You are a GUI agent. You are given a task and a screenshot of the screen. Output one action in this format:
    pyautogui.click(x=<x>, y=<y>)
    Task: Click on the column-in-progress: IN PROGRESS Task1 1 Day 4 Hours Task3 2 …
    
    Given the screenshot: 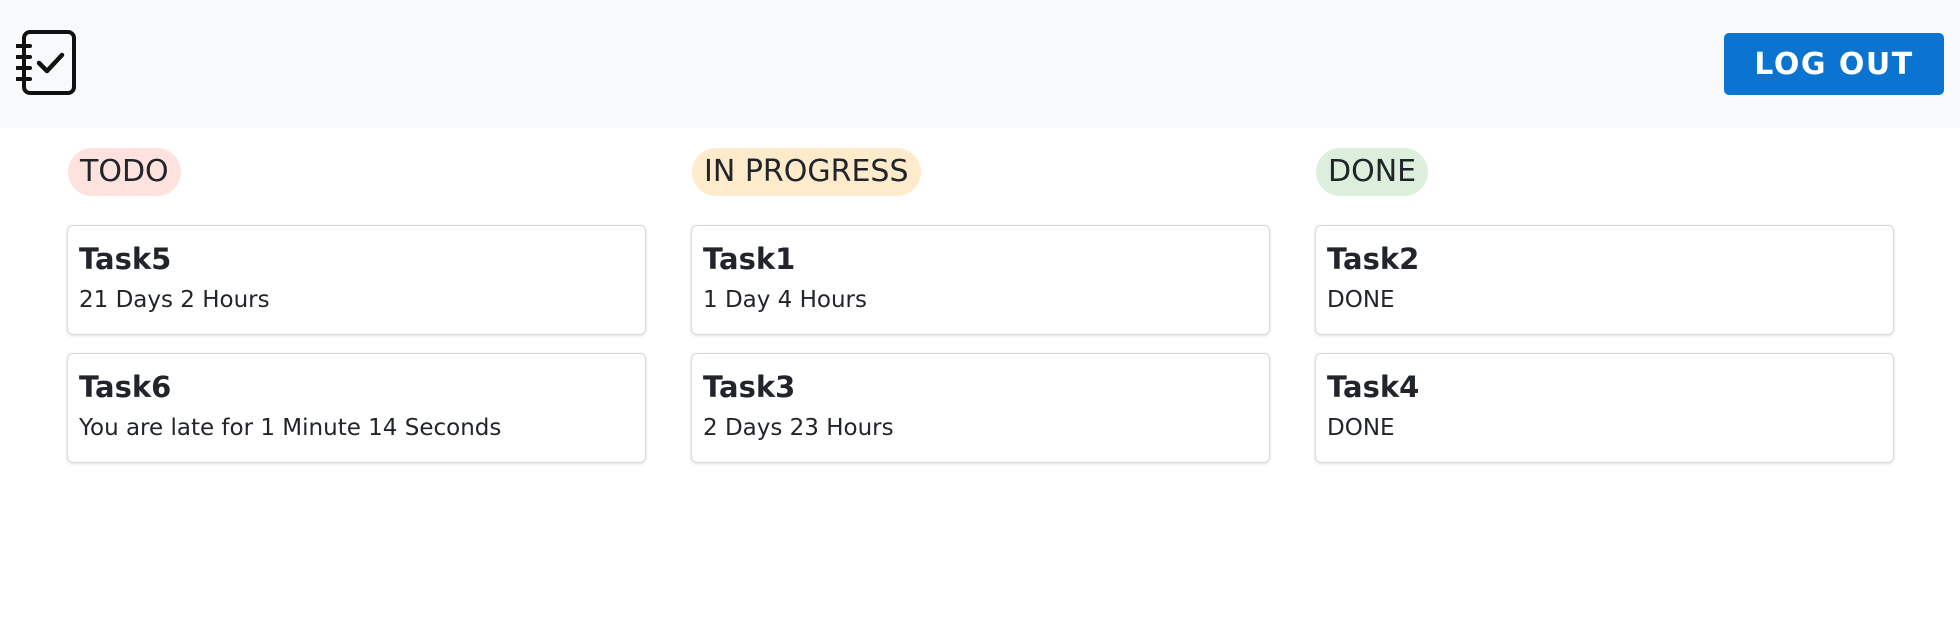 What is the action you would take?
    pyautogui.click(x=980, y=305)
    